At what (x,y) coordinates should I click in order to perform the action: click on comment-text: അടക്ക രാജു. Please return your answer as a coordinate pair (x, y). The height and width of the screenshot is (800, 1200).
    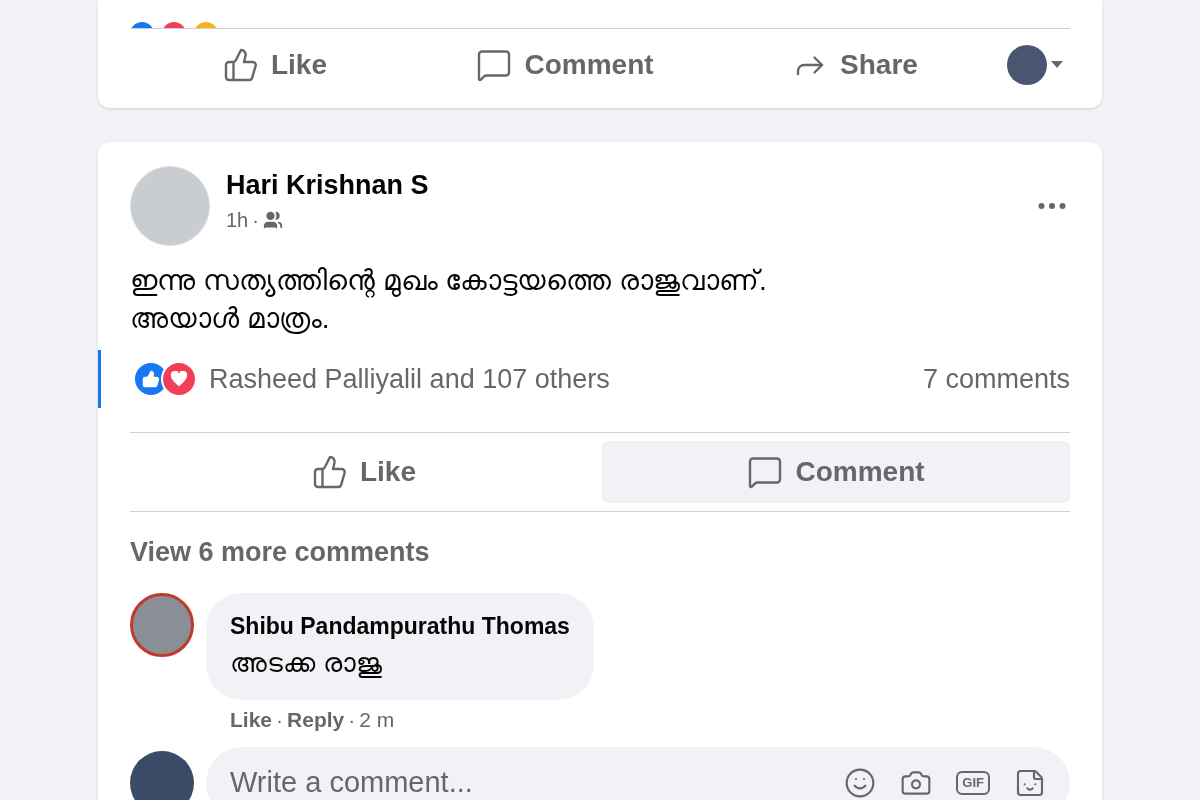
    Looking at the image, I should click on (306, 663).